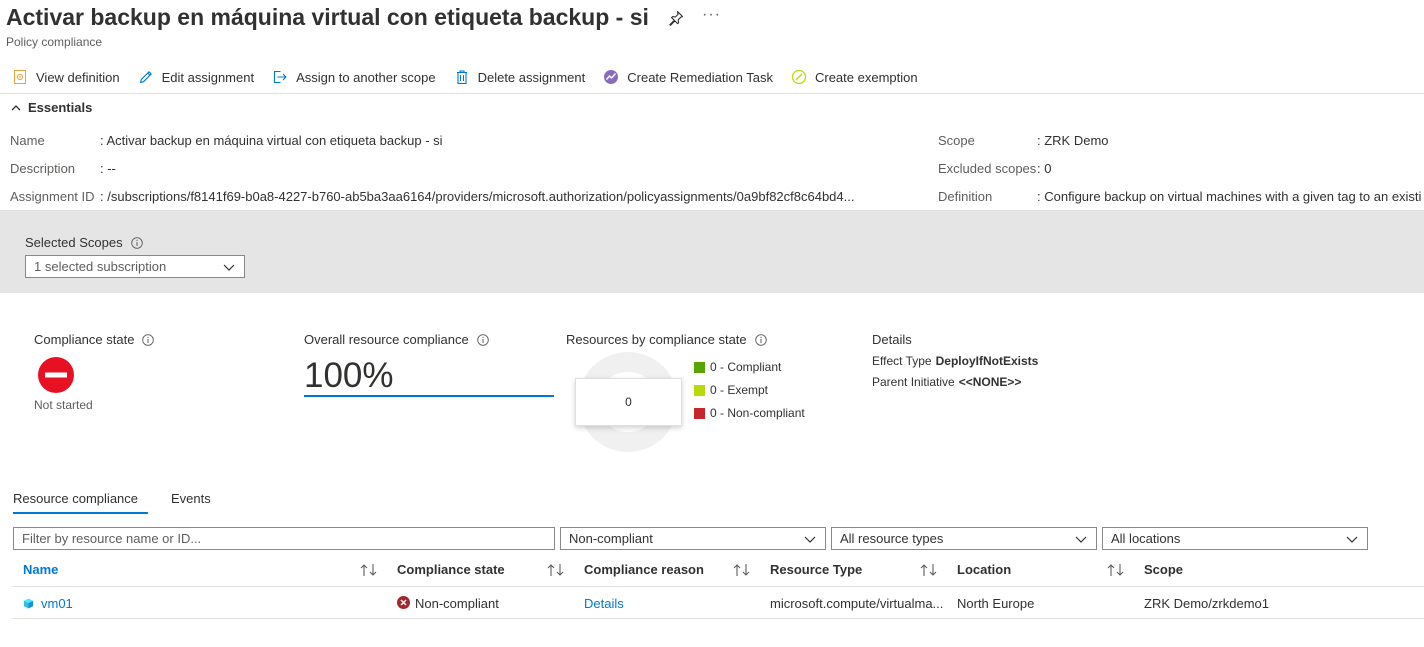  I want to click on scope-filter-band, so click(712, 252).